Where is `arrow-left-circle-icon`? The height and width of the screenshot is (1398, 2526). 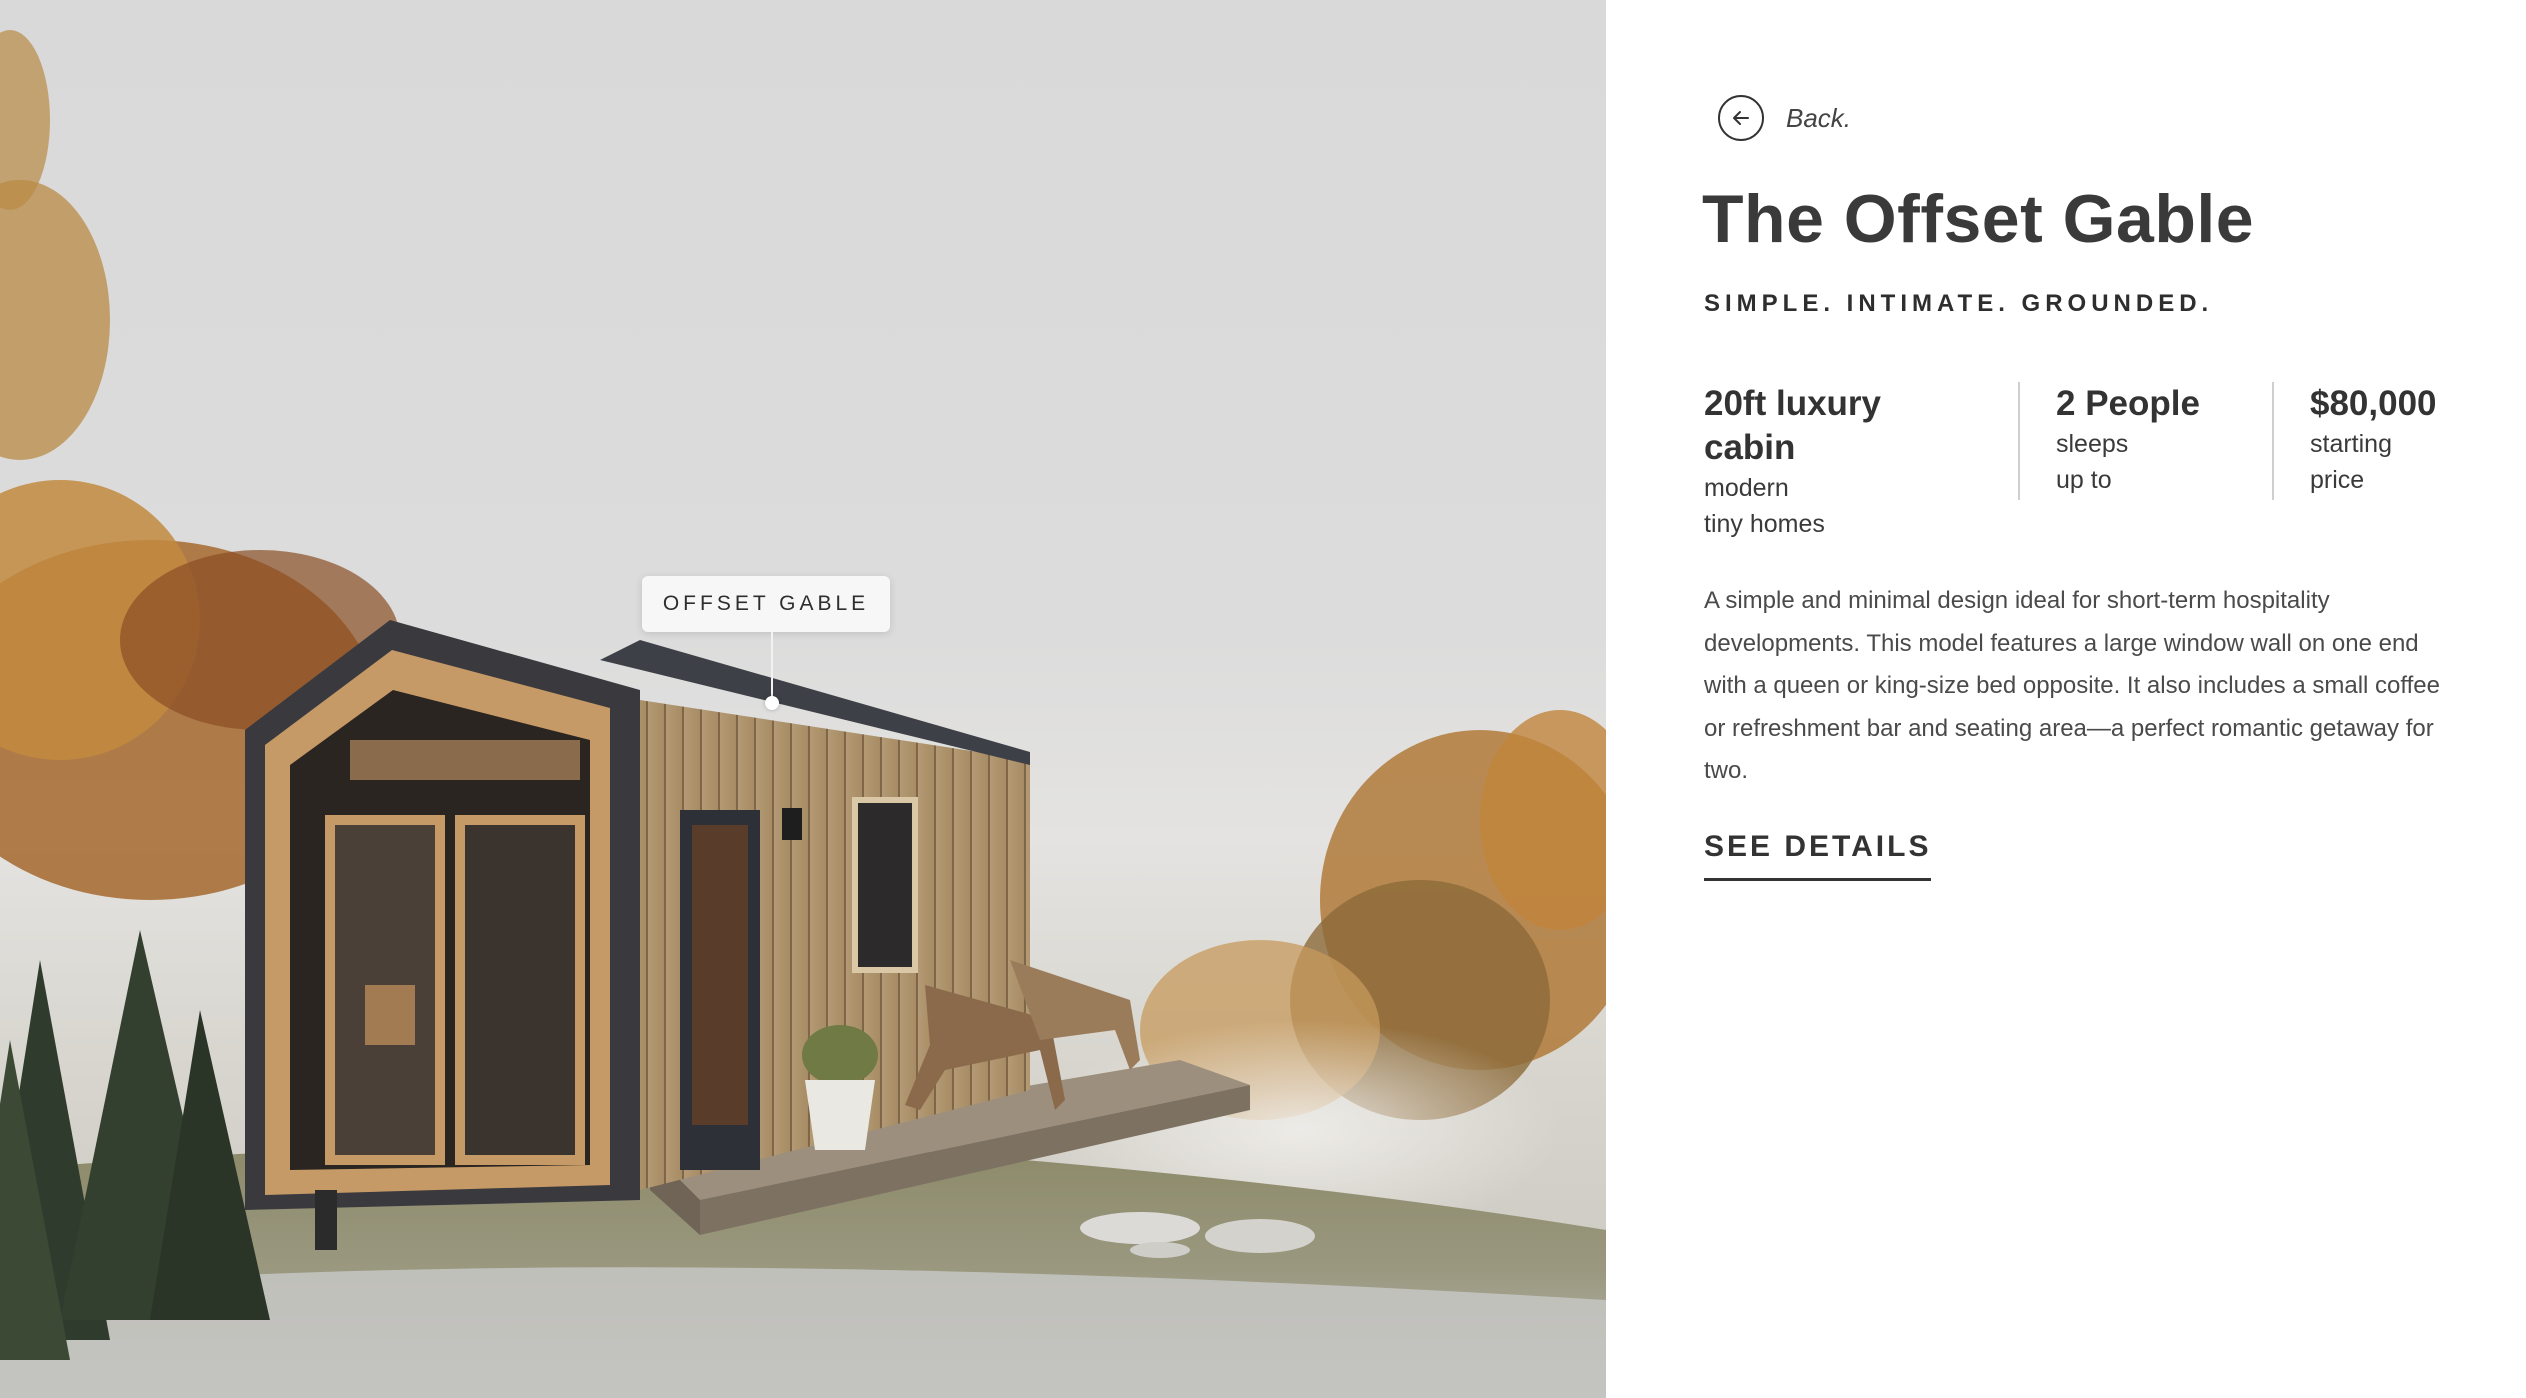
arrow-left-circle-icon is located at coordinates (1741, 118).